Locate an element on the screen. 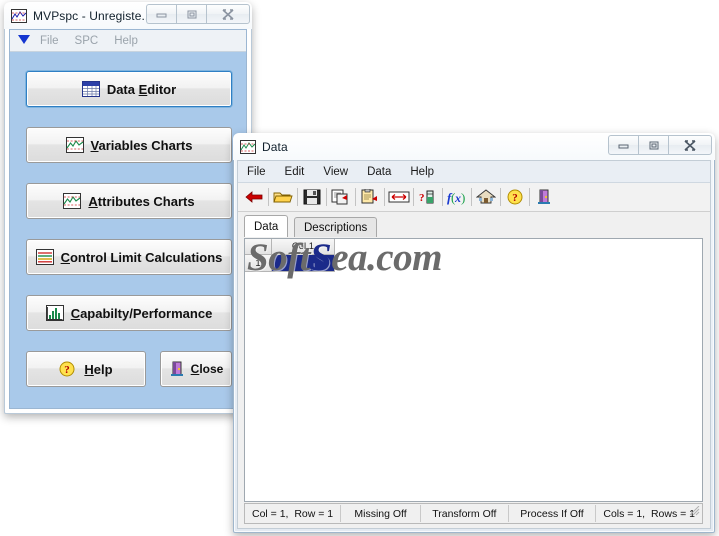 Image resolution: width=719 pixels, height=536 pixels. data-window-controls is located at coordinates (660, 145).